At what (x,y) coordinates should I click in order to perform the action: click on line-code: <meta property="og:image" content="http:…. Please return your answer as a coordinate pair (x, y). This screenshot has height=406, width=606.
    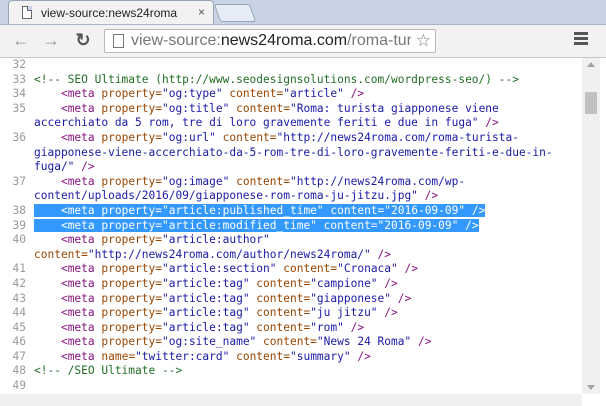
    Looking at the image, I should click on (304, 189).